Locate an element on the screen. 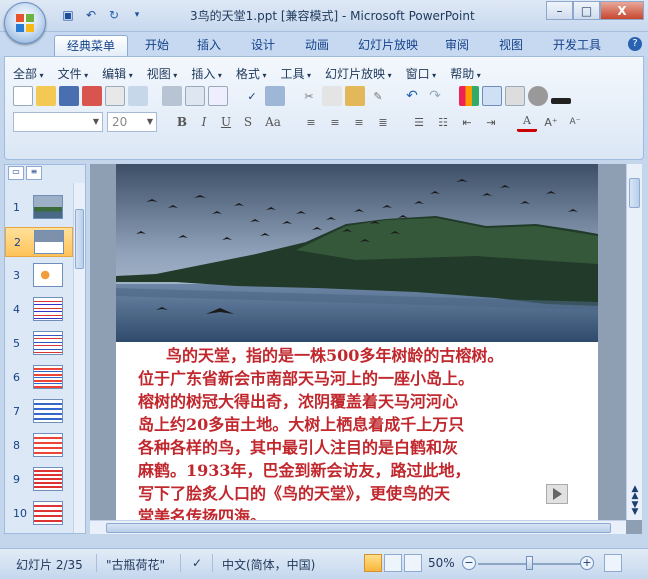  tab-slideshow: 幻灯片放映 is located at coordinates (388, 45).